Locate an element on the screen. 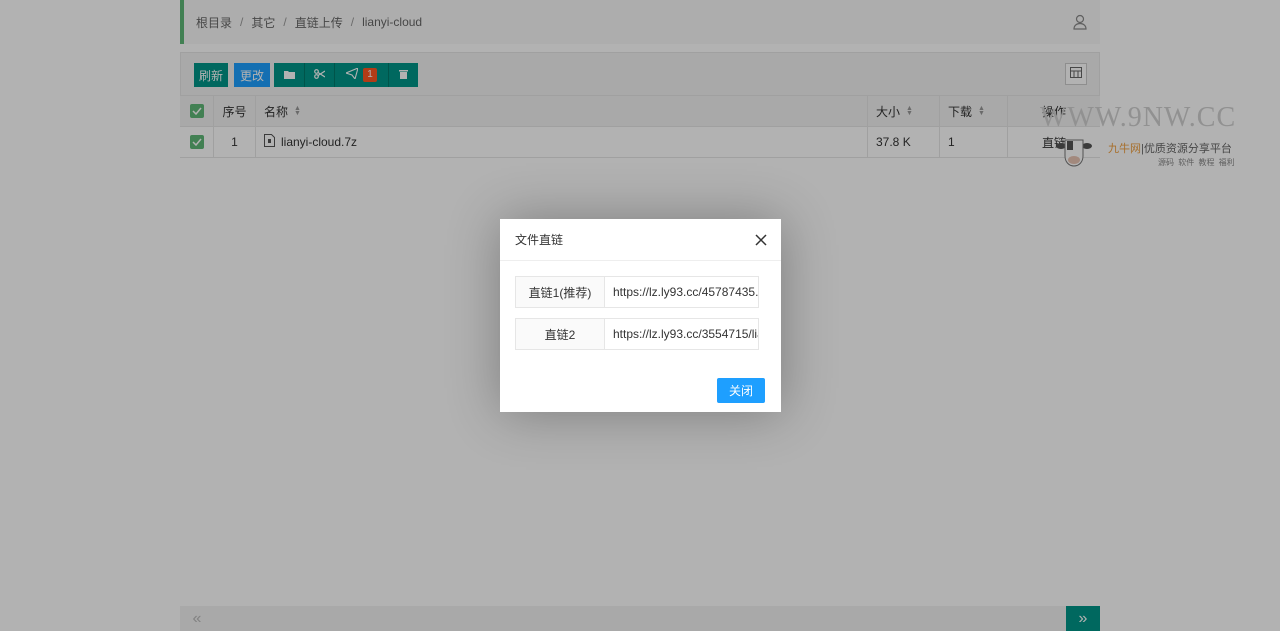 This screenshot has width=1280, height=631. direct-link-2-field: 直链2 is located at coordinates (637, 334).